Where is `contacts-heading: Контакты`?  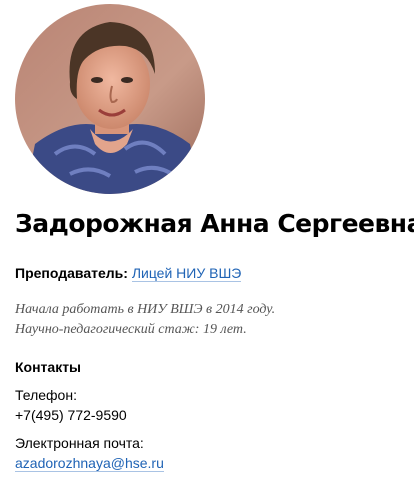 contacts-heading: Контакты is located at coordinates (48, 367).